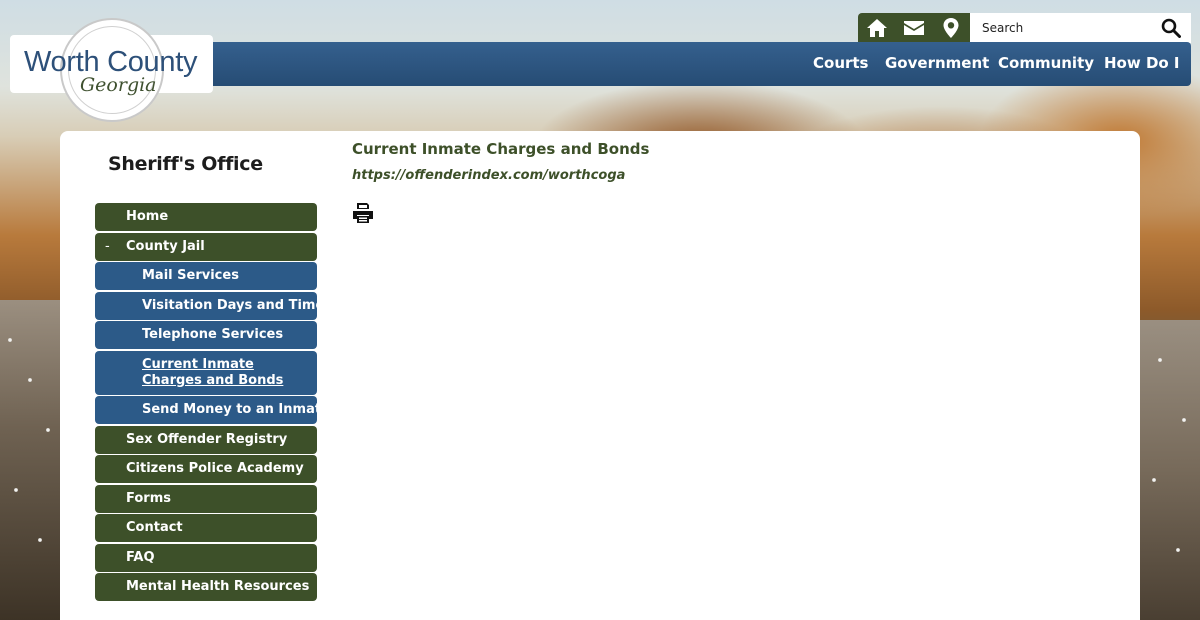 The width and height of the screenshot is (1200, 620). Describe the element at coordinates (702, 64) in the screenshot. I see `main-nav: Courts Government Community How Do I` at that location.